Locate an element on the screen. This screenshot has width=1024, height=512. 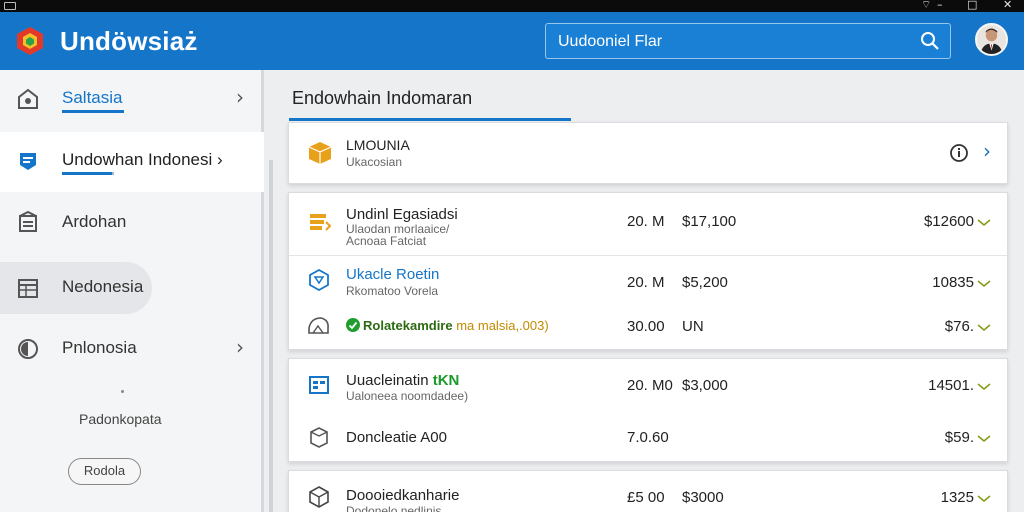
order-qty: 7.0.60 is located at coordinates (648, 437).